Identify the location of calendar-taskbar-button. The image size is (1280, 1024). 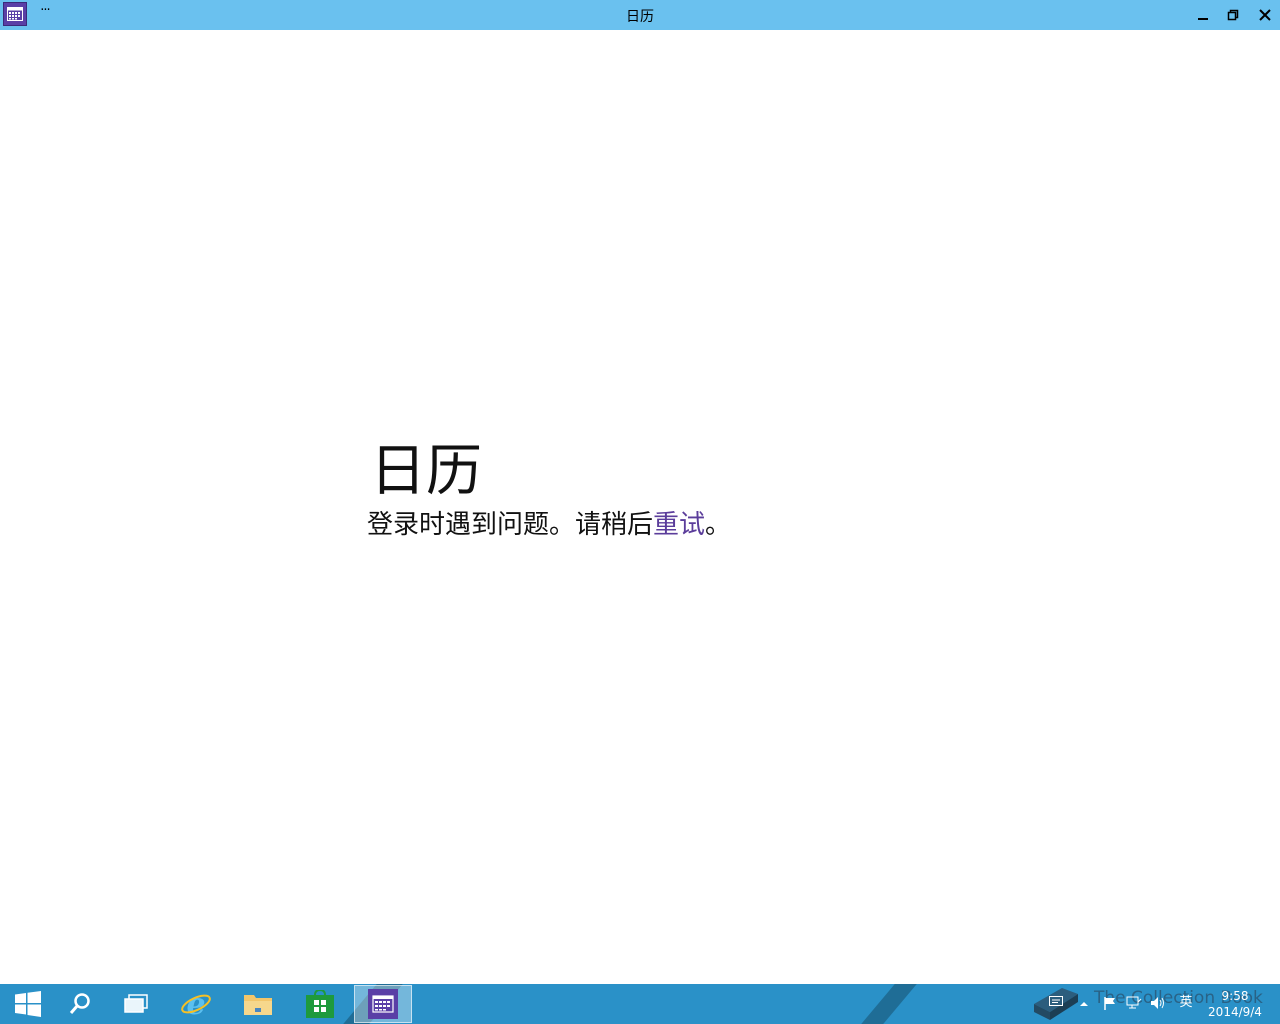
(383, 1004).